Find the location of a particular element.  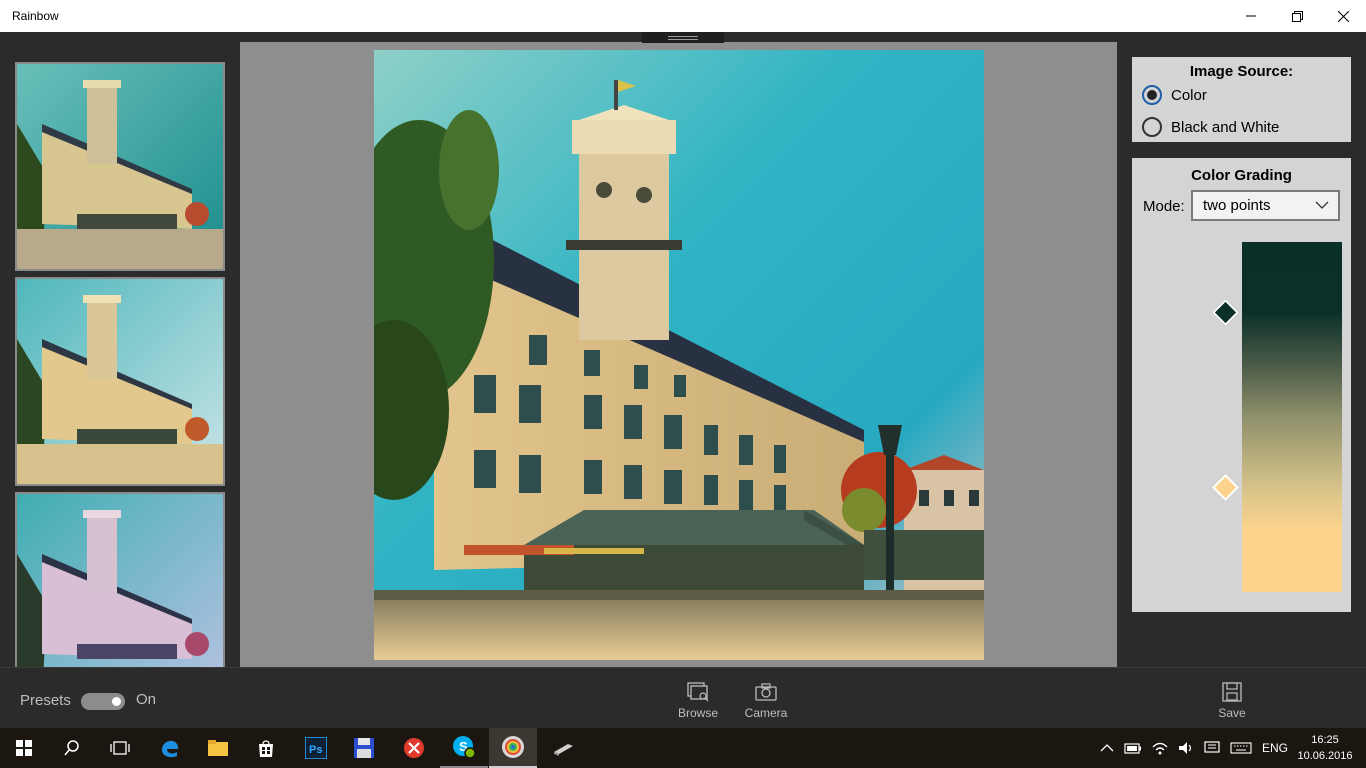

clock-date: 10.06.2016 is located at coordinates (1325, 756).